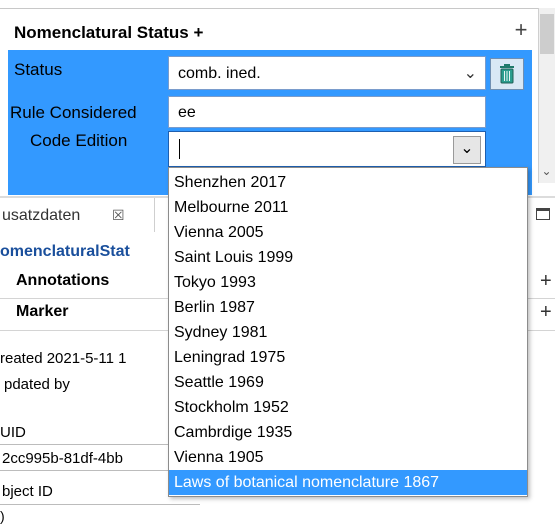 This screenshot has height=524, width=555. I want to click on object-id-label-text: bject ID, so click(27, 491).